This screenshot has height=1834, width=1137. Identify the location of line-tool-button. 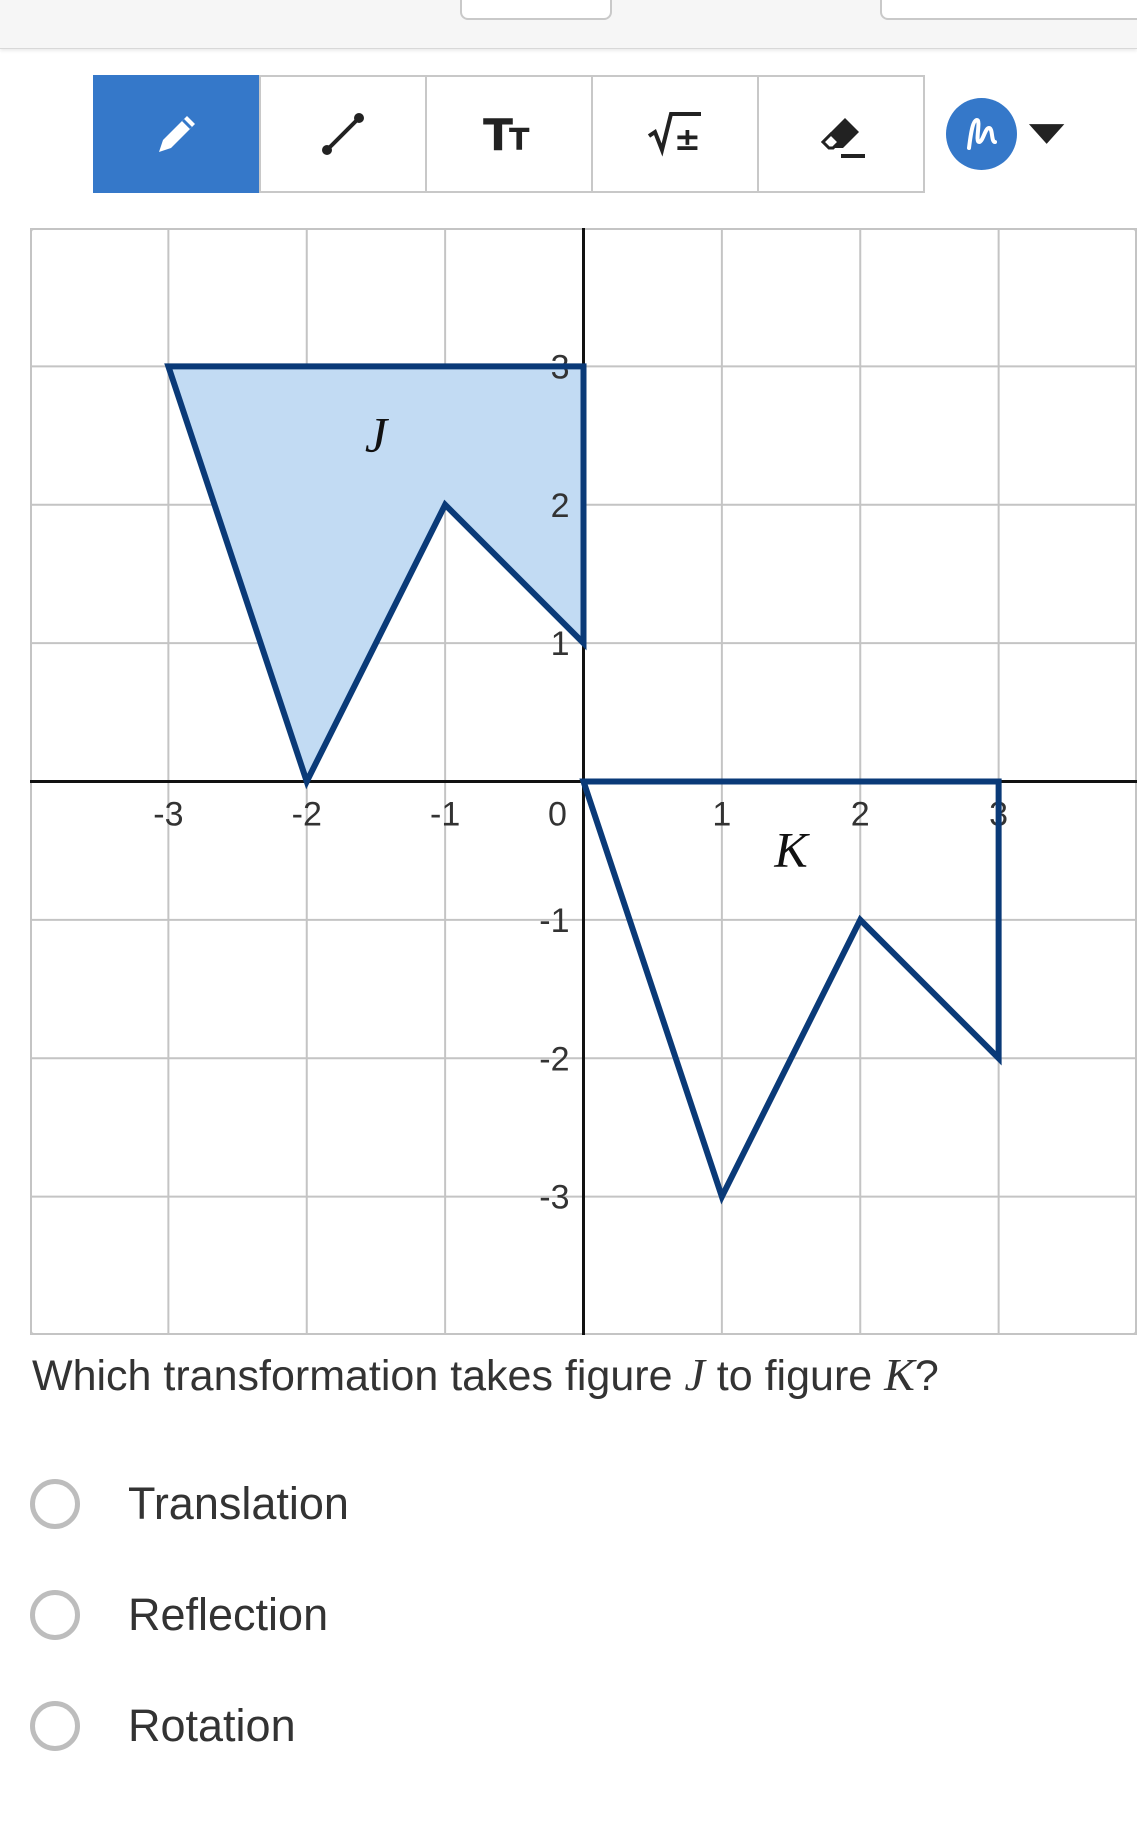
(343, 134).